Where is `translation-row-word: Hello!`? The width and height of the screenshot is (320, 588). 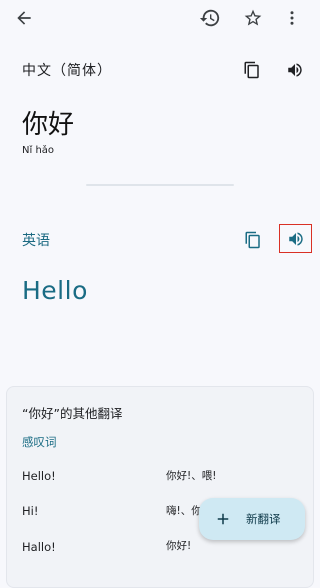
translation-row-word: Hello! is located at coordinates (39, 476).